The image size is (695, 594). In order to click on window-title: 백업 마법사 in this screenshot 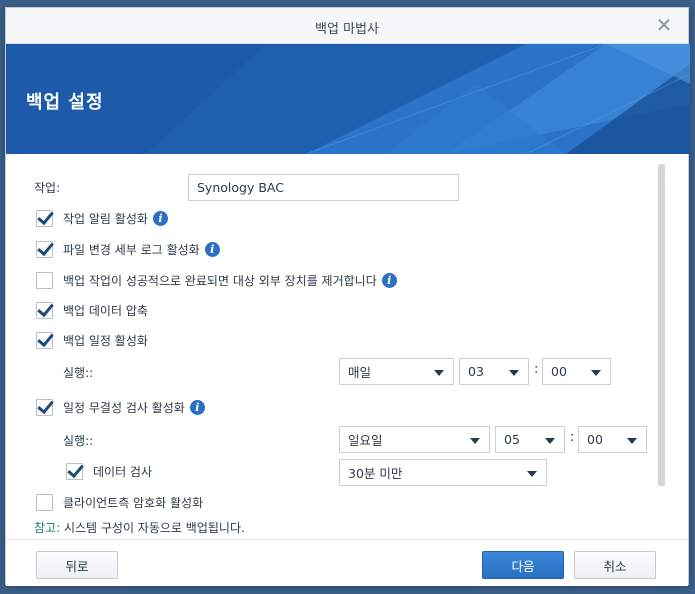, I will do `click(347, 29)`.